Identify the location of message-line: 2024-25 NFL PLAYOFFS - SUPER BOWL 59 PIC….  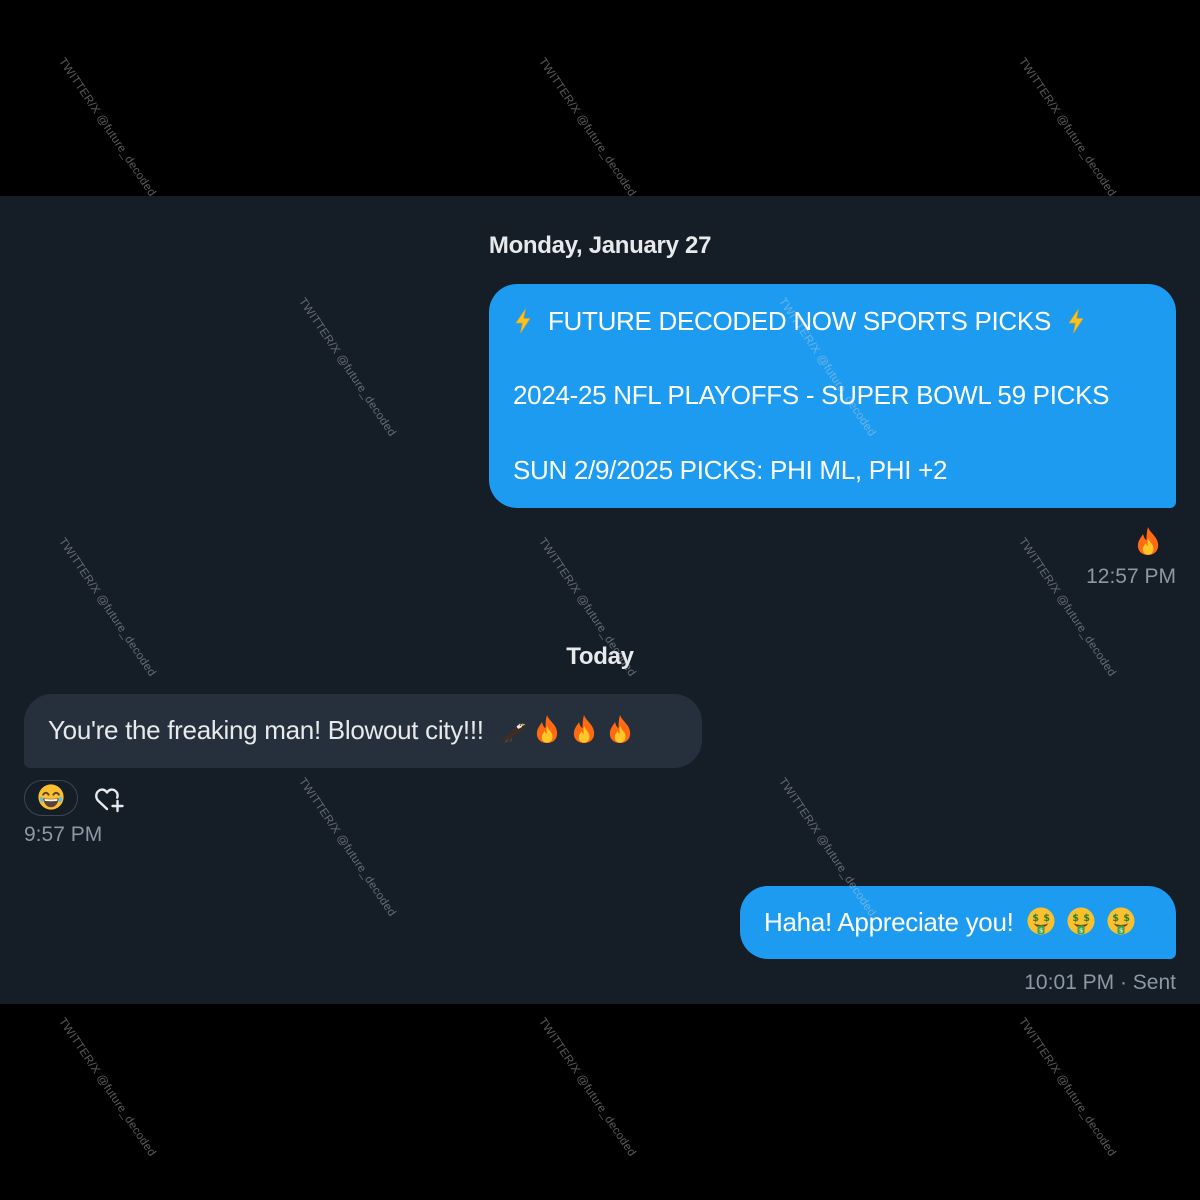
(811, 395).